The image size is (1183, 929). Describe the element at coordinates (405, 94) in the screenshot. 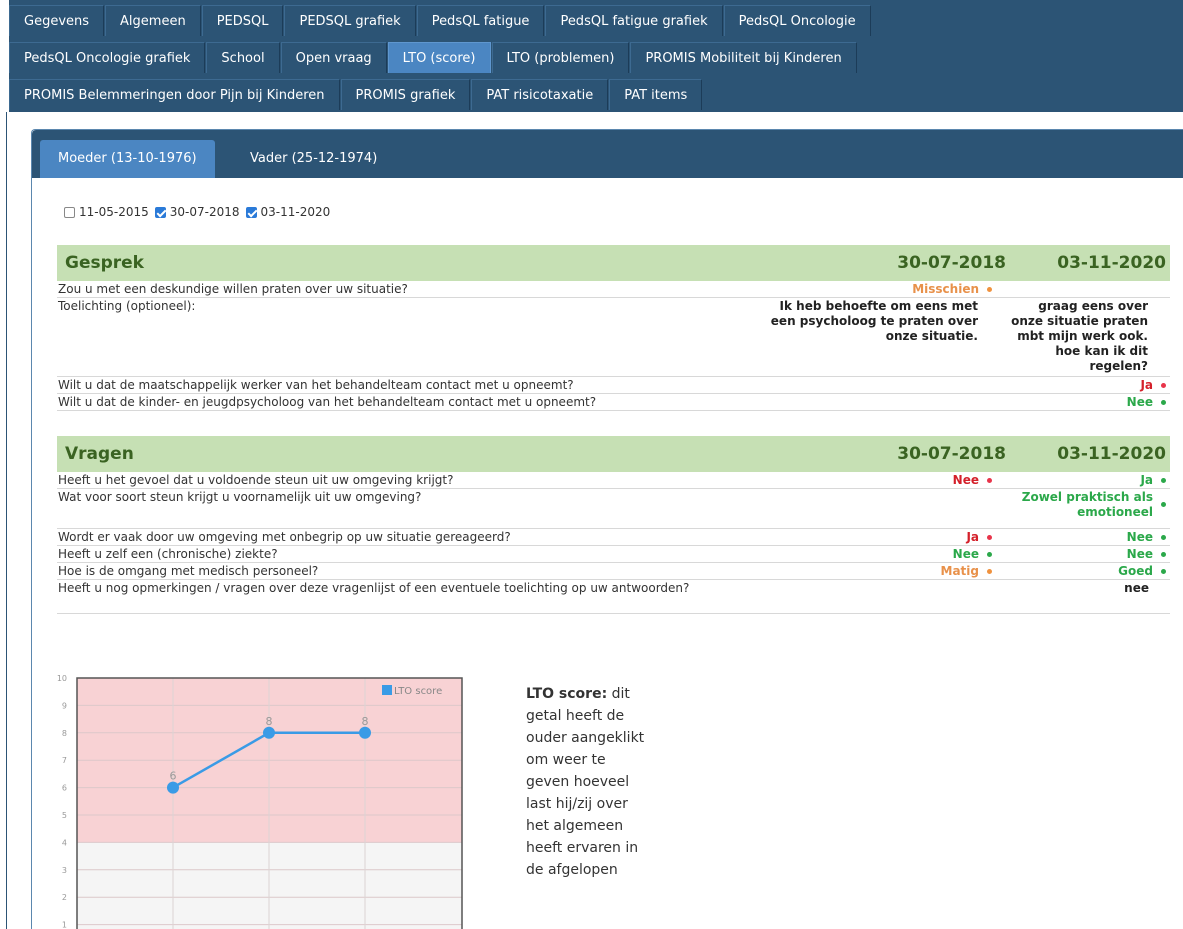

I see `tab-promis-grafiek: PROMIS grafiek` at that location.